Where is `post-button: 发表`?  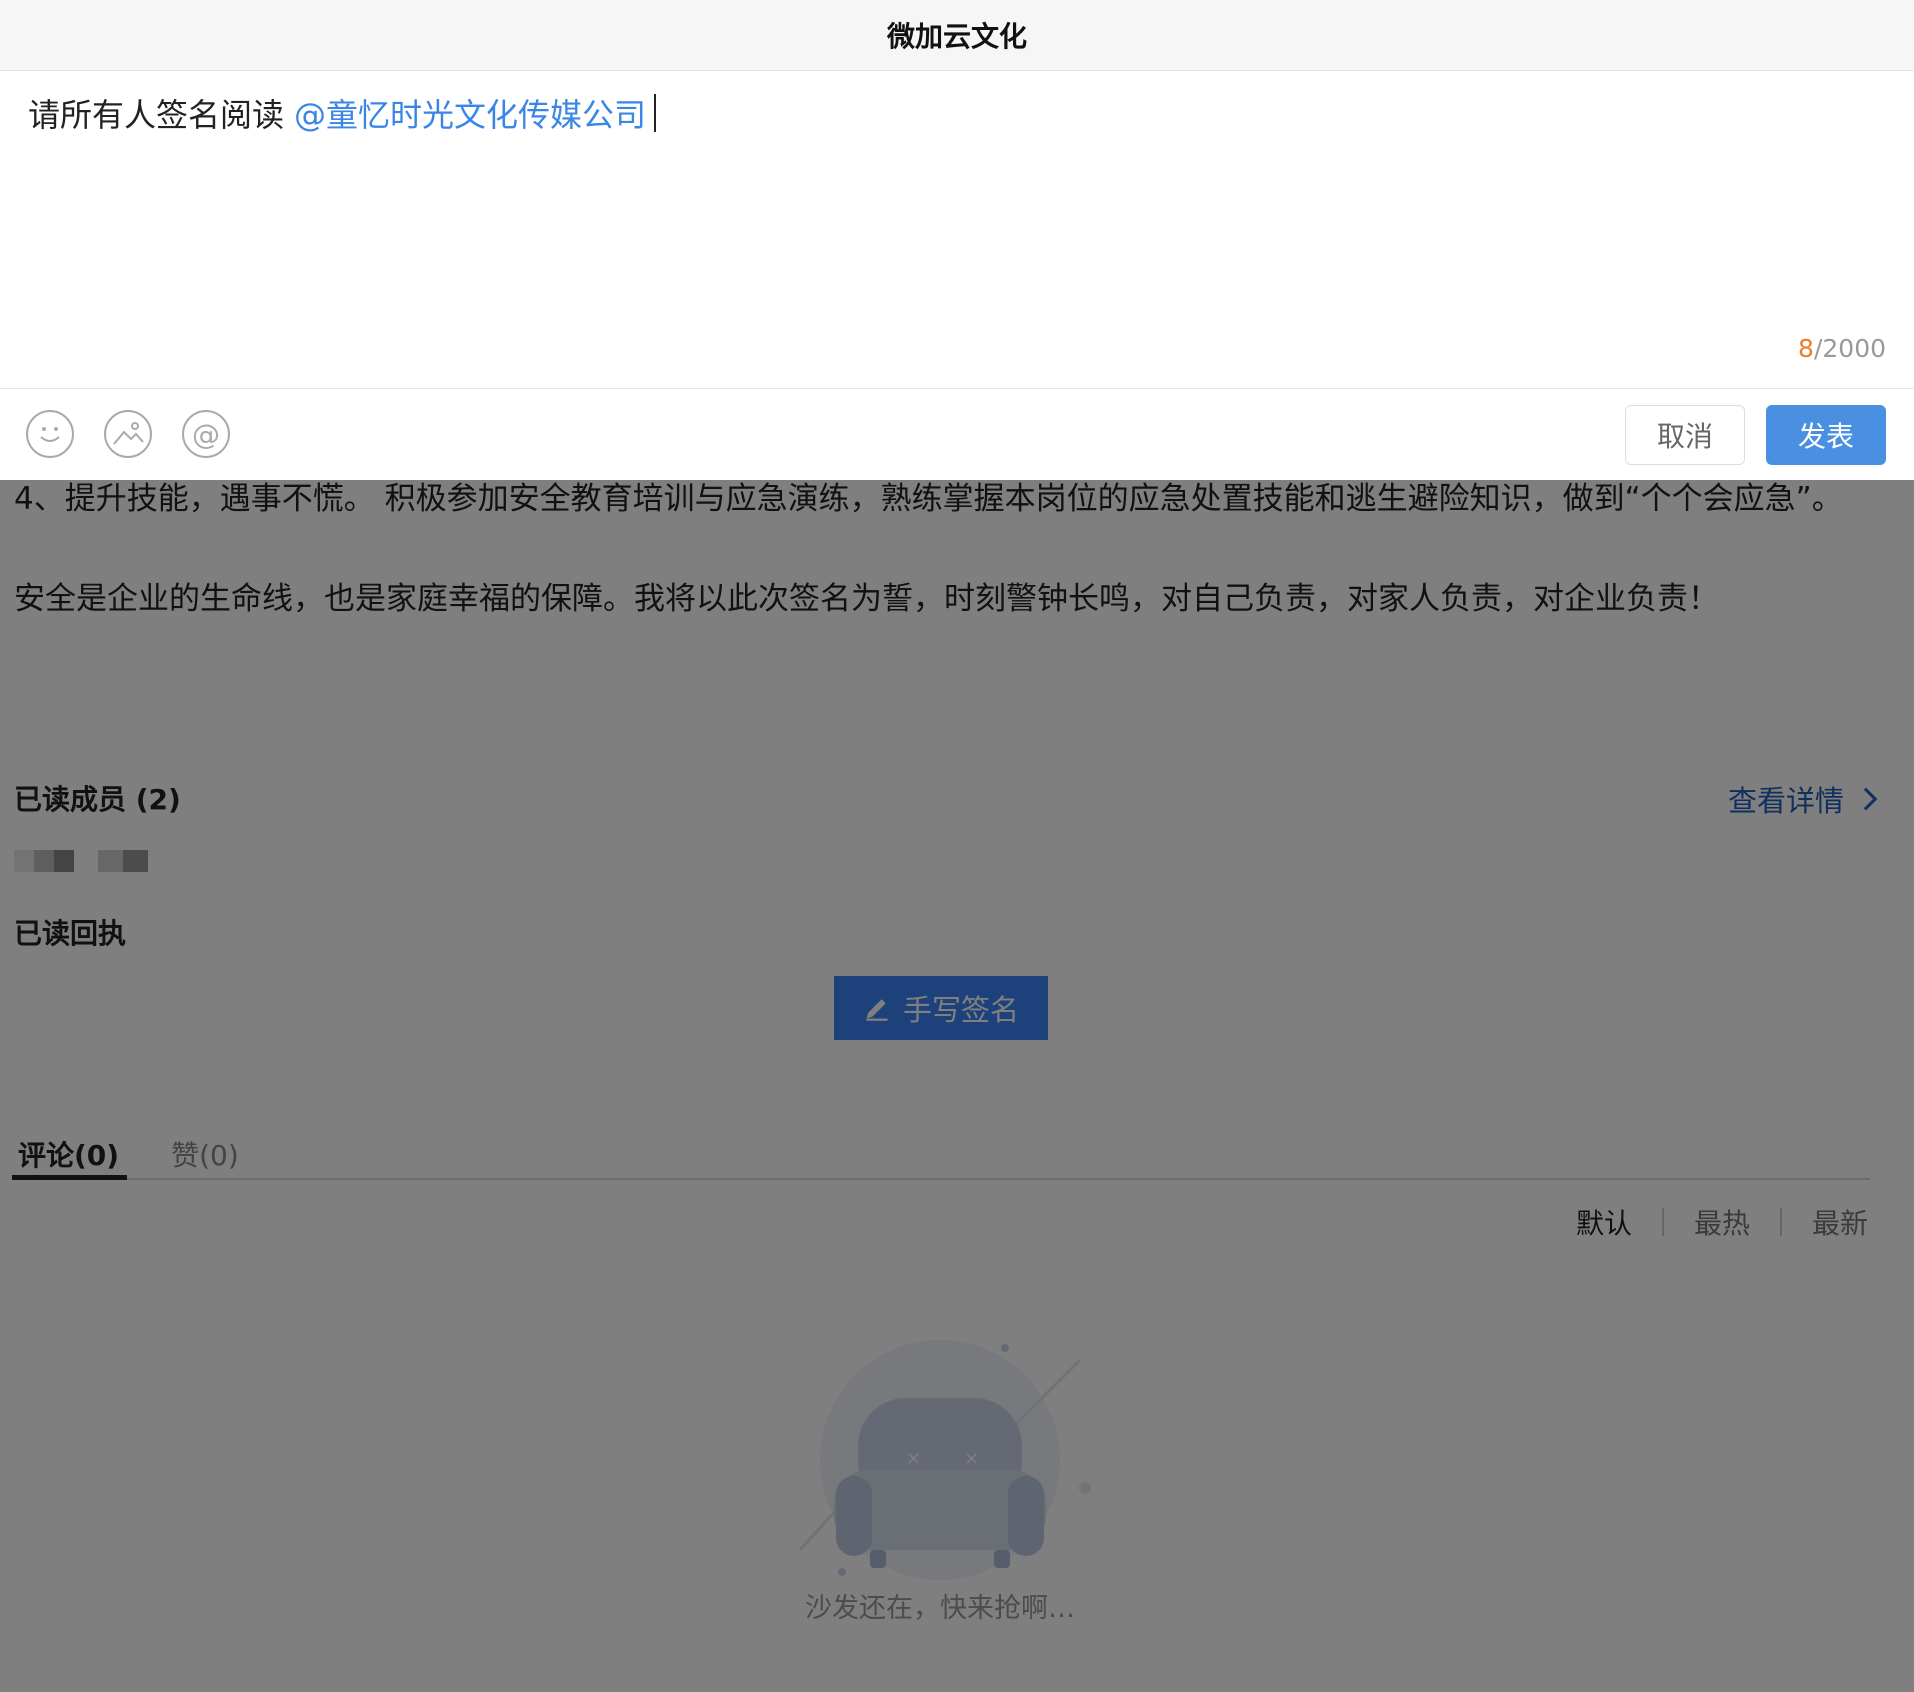 post-button: 发表 is located at coordinates (1826, 435).